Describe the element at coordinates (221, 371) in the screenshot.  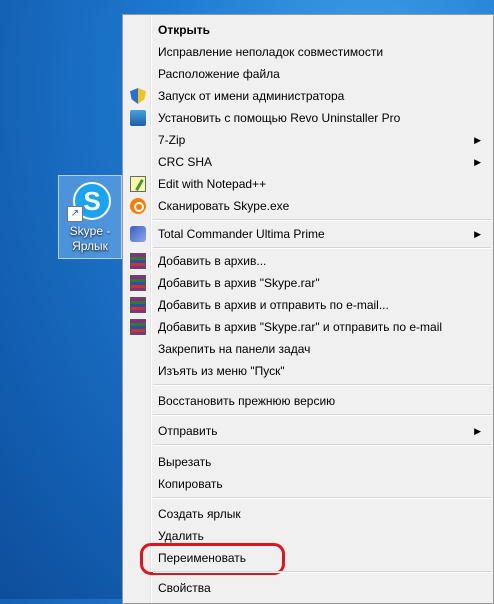
I see `menu-item-label: Изъять из меню "Пуск"` at that location.